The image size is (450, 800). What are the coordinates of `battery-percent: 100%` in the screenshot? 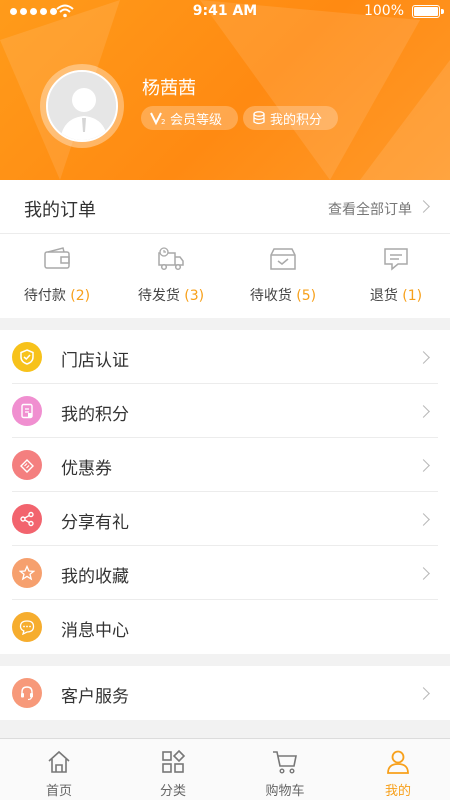 It's located at (383, 11).